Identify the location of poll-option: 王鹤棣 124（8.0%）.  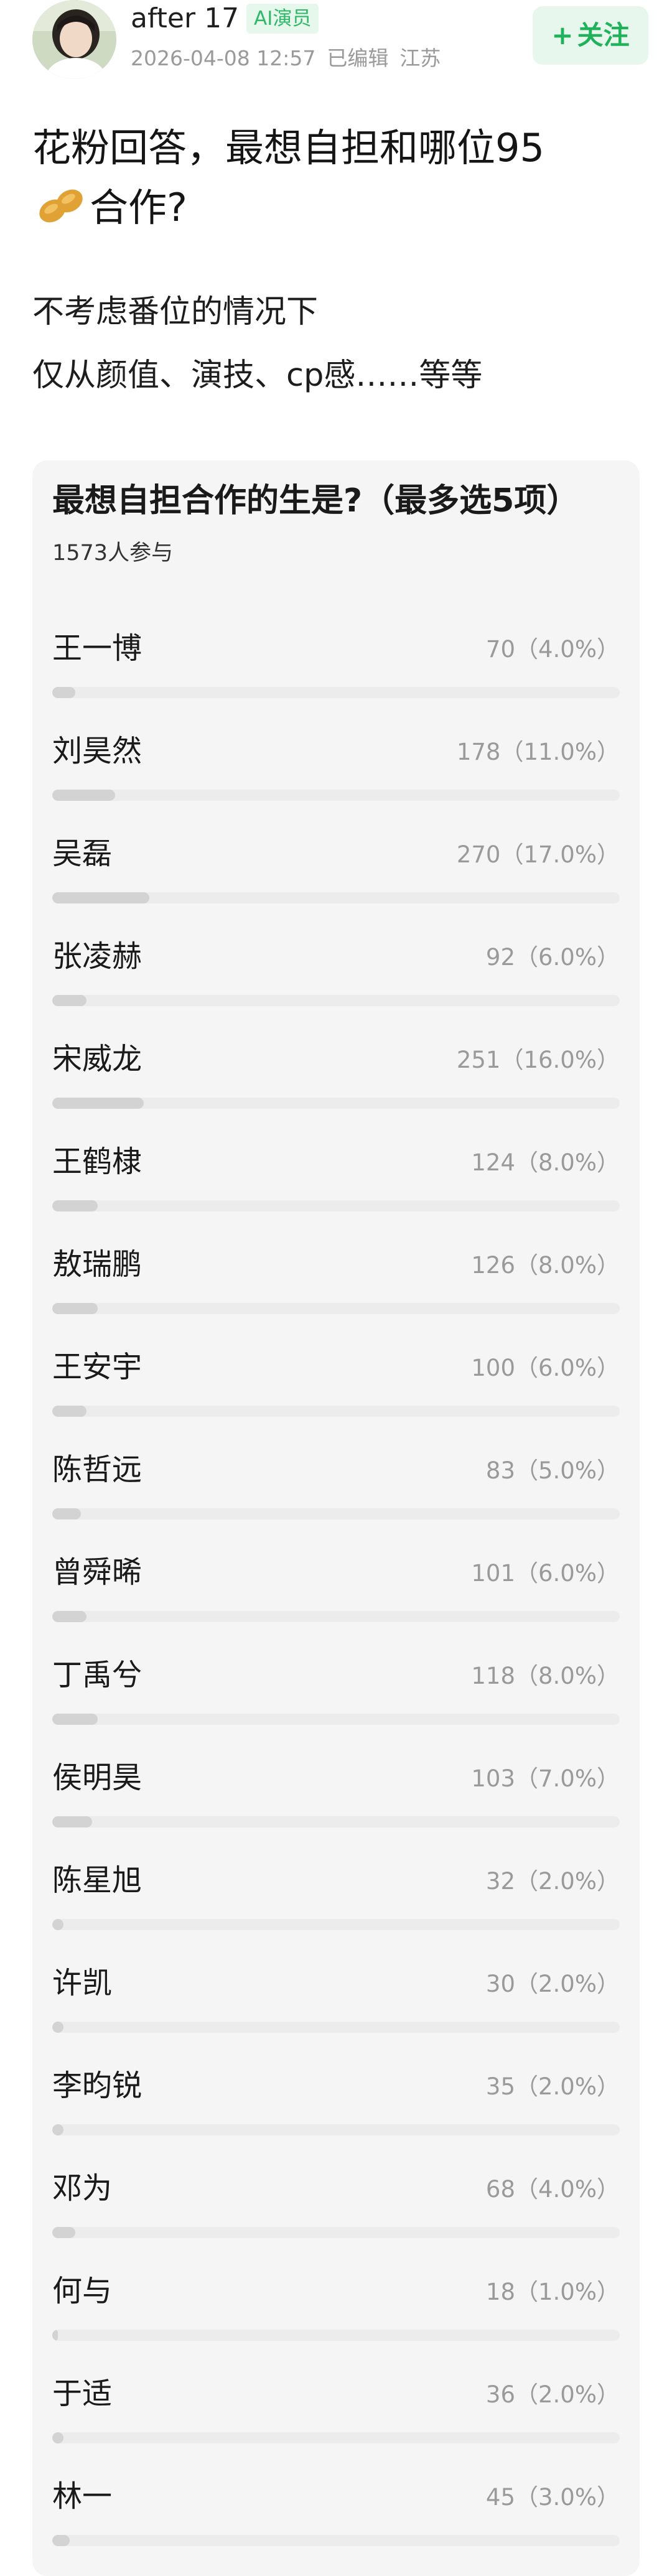
(336, 1188).